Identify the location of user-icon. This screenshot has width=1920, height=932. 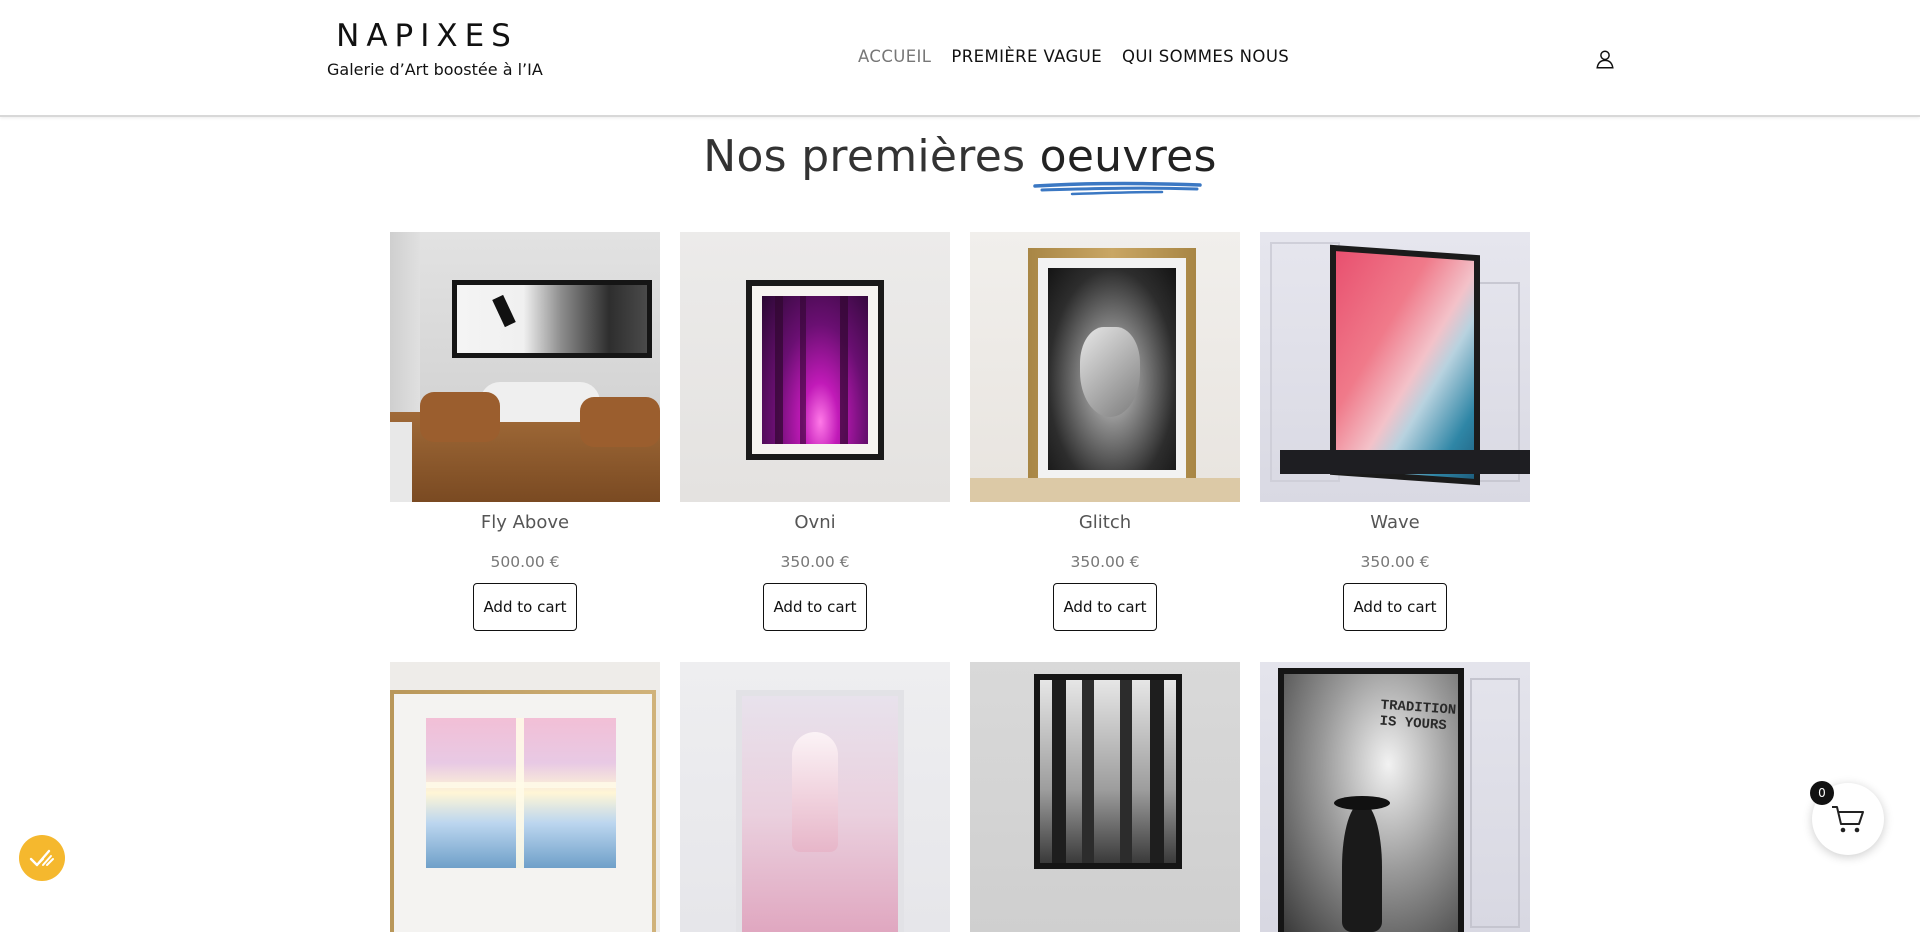
(1605, 59).